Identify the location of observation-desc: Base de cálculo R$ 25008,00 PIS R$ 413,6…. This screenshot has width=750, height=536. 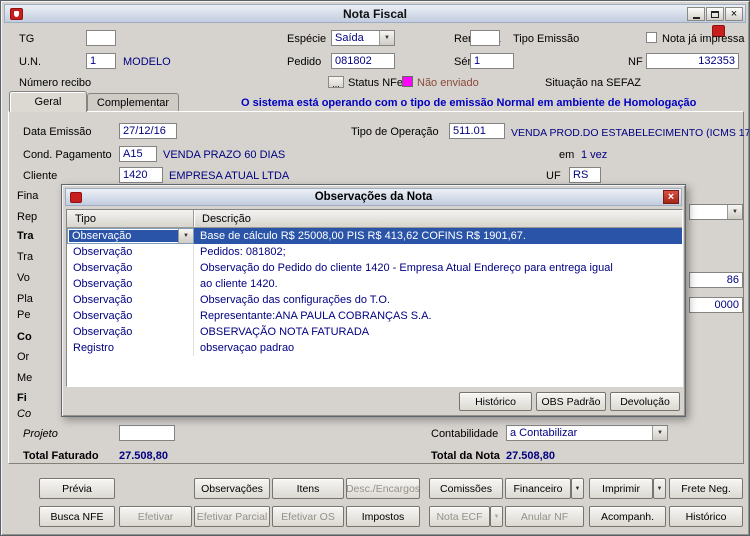
(438, 236).